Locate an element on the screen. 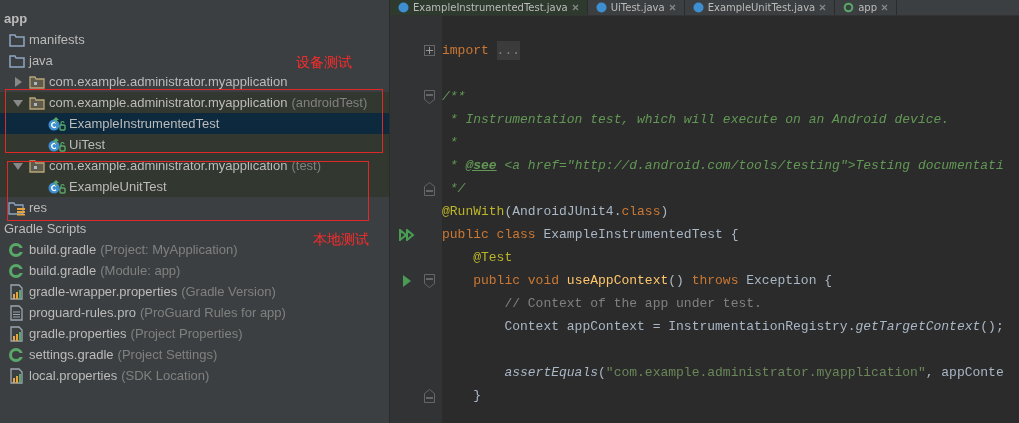 This screenshot has height=423, width=1019. collapsed-arrow-icon is located at coordinates (18, 81).